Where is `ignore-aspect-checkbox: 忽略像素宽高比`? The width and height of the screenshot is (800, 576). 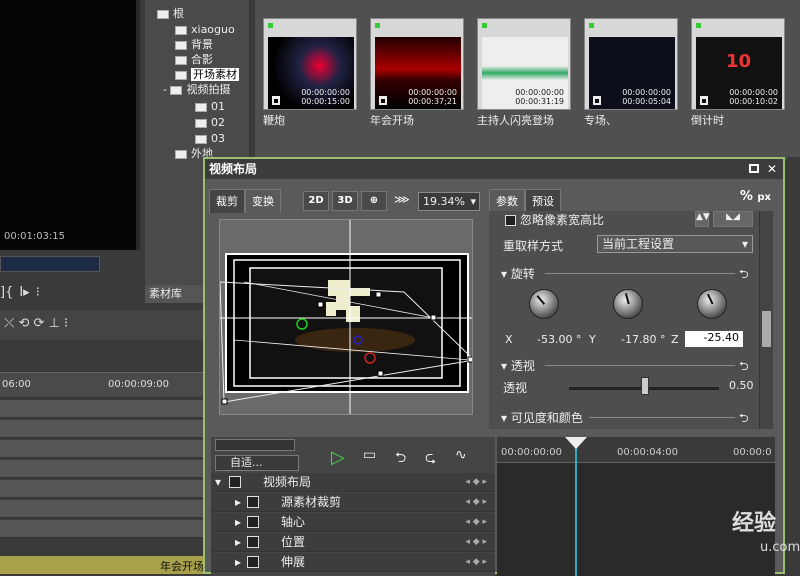
ignore-aspect-checkbox: 忽略像素宽高比 is located at coordinates (554, 219).